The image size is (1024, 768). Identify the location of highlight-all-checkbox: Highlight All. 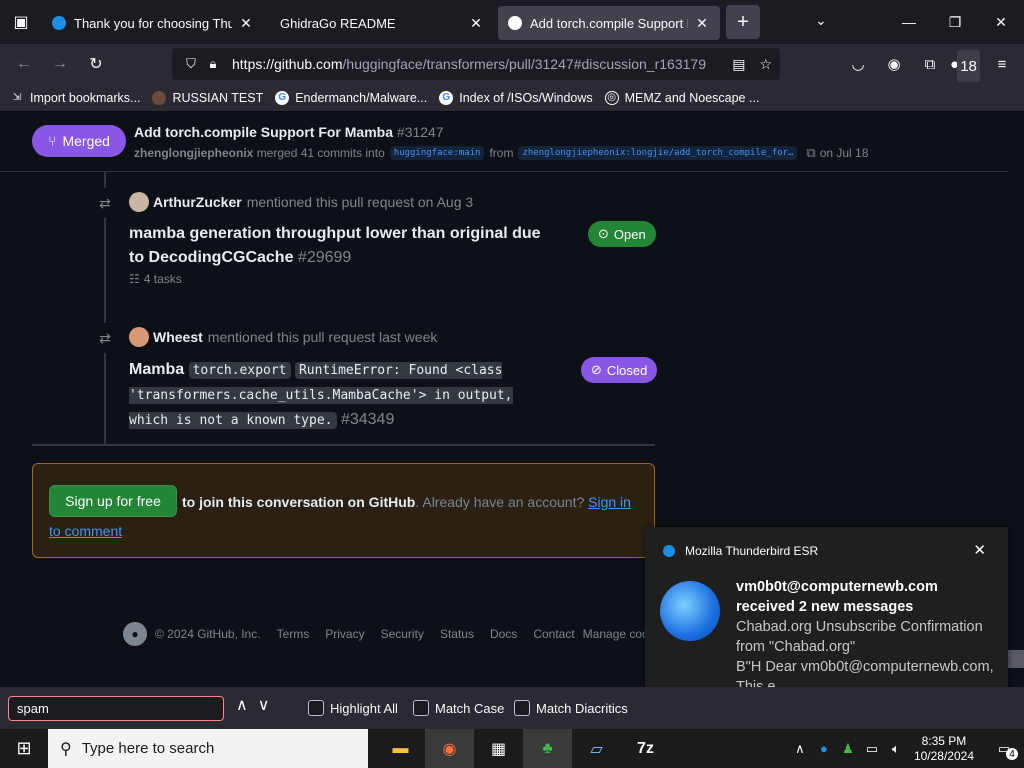
(353, 708).